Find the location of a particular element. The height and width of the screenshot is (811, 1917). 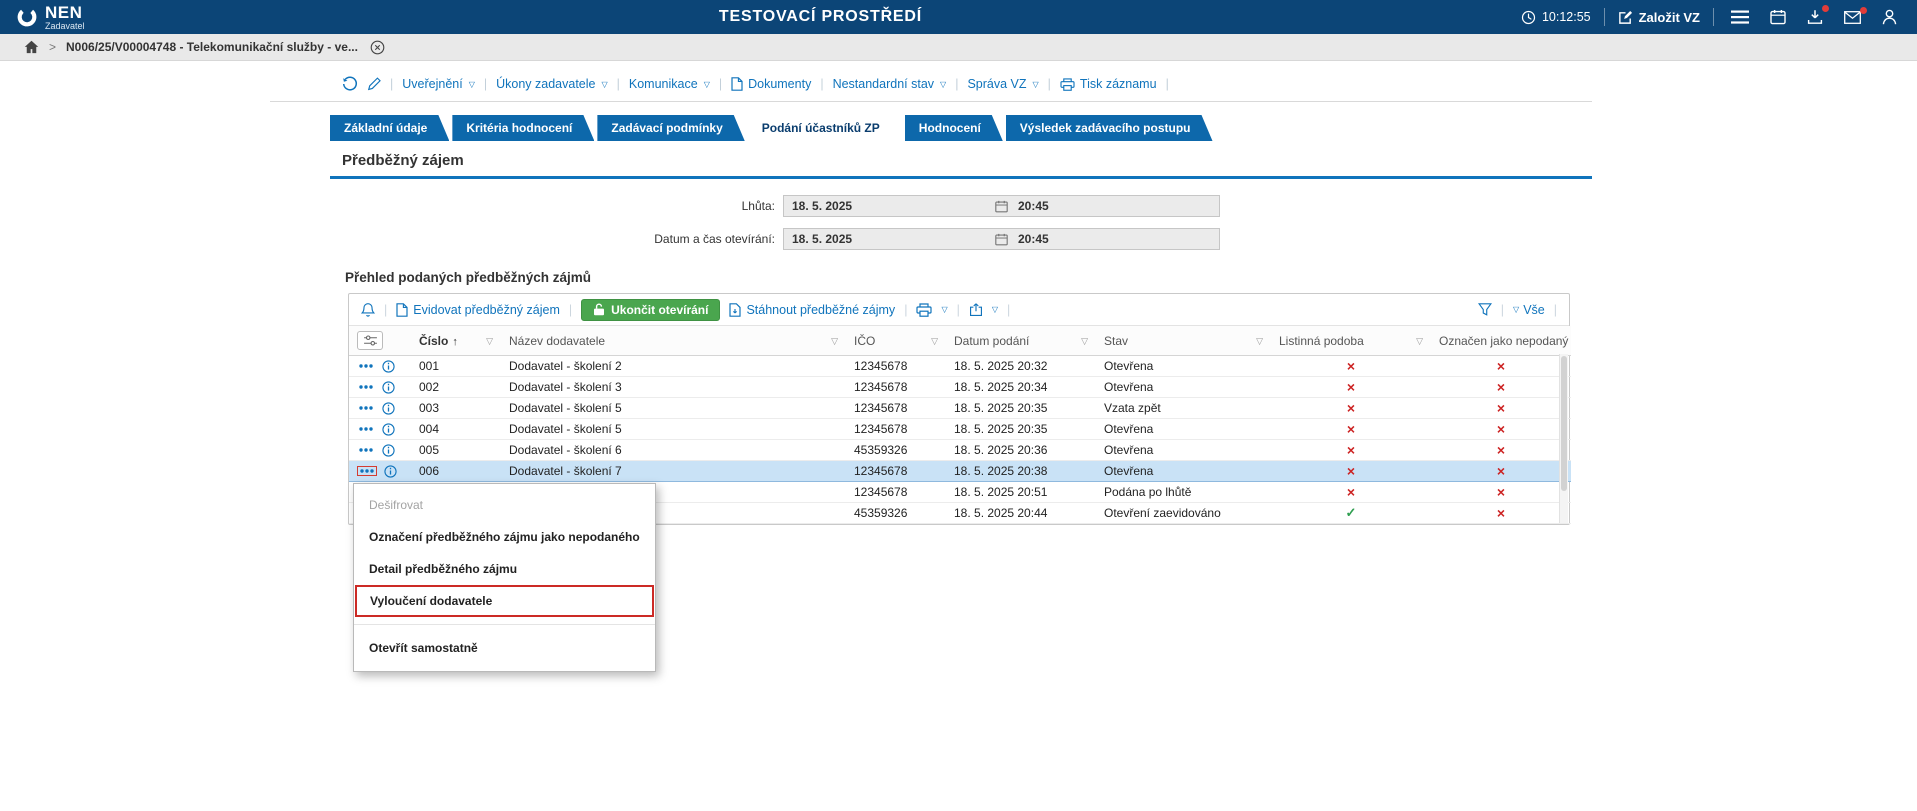

separator is located at coordinates (1604, 17).